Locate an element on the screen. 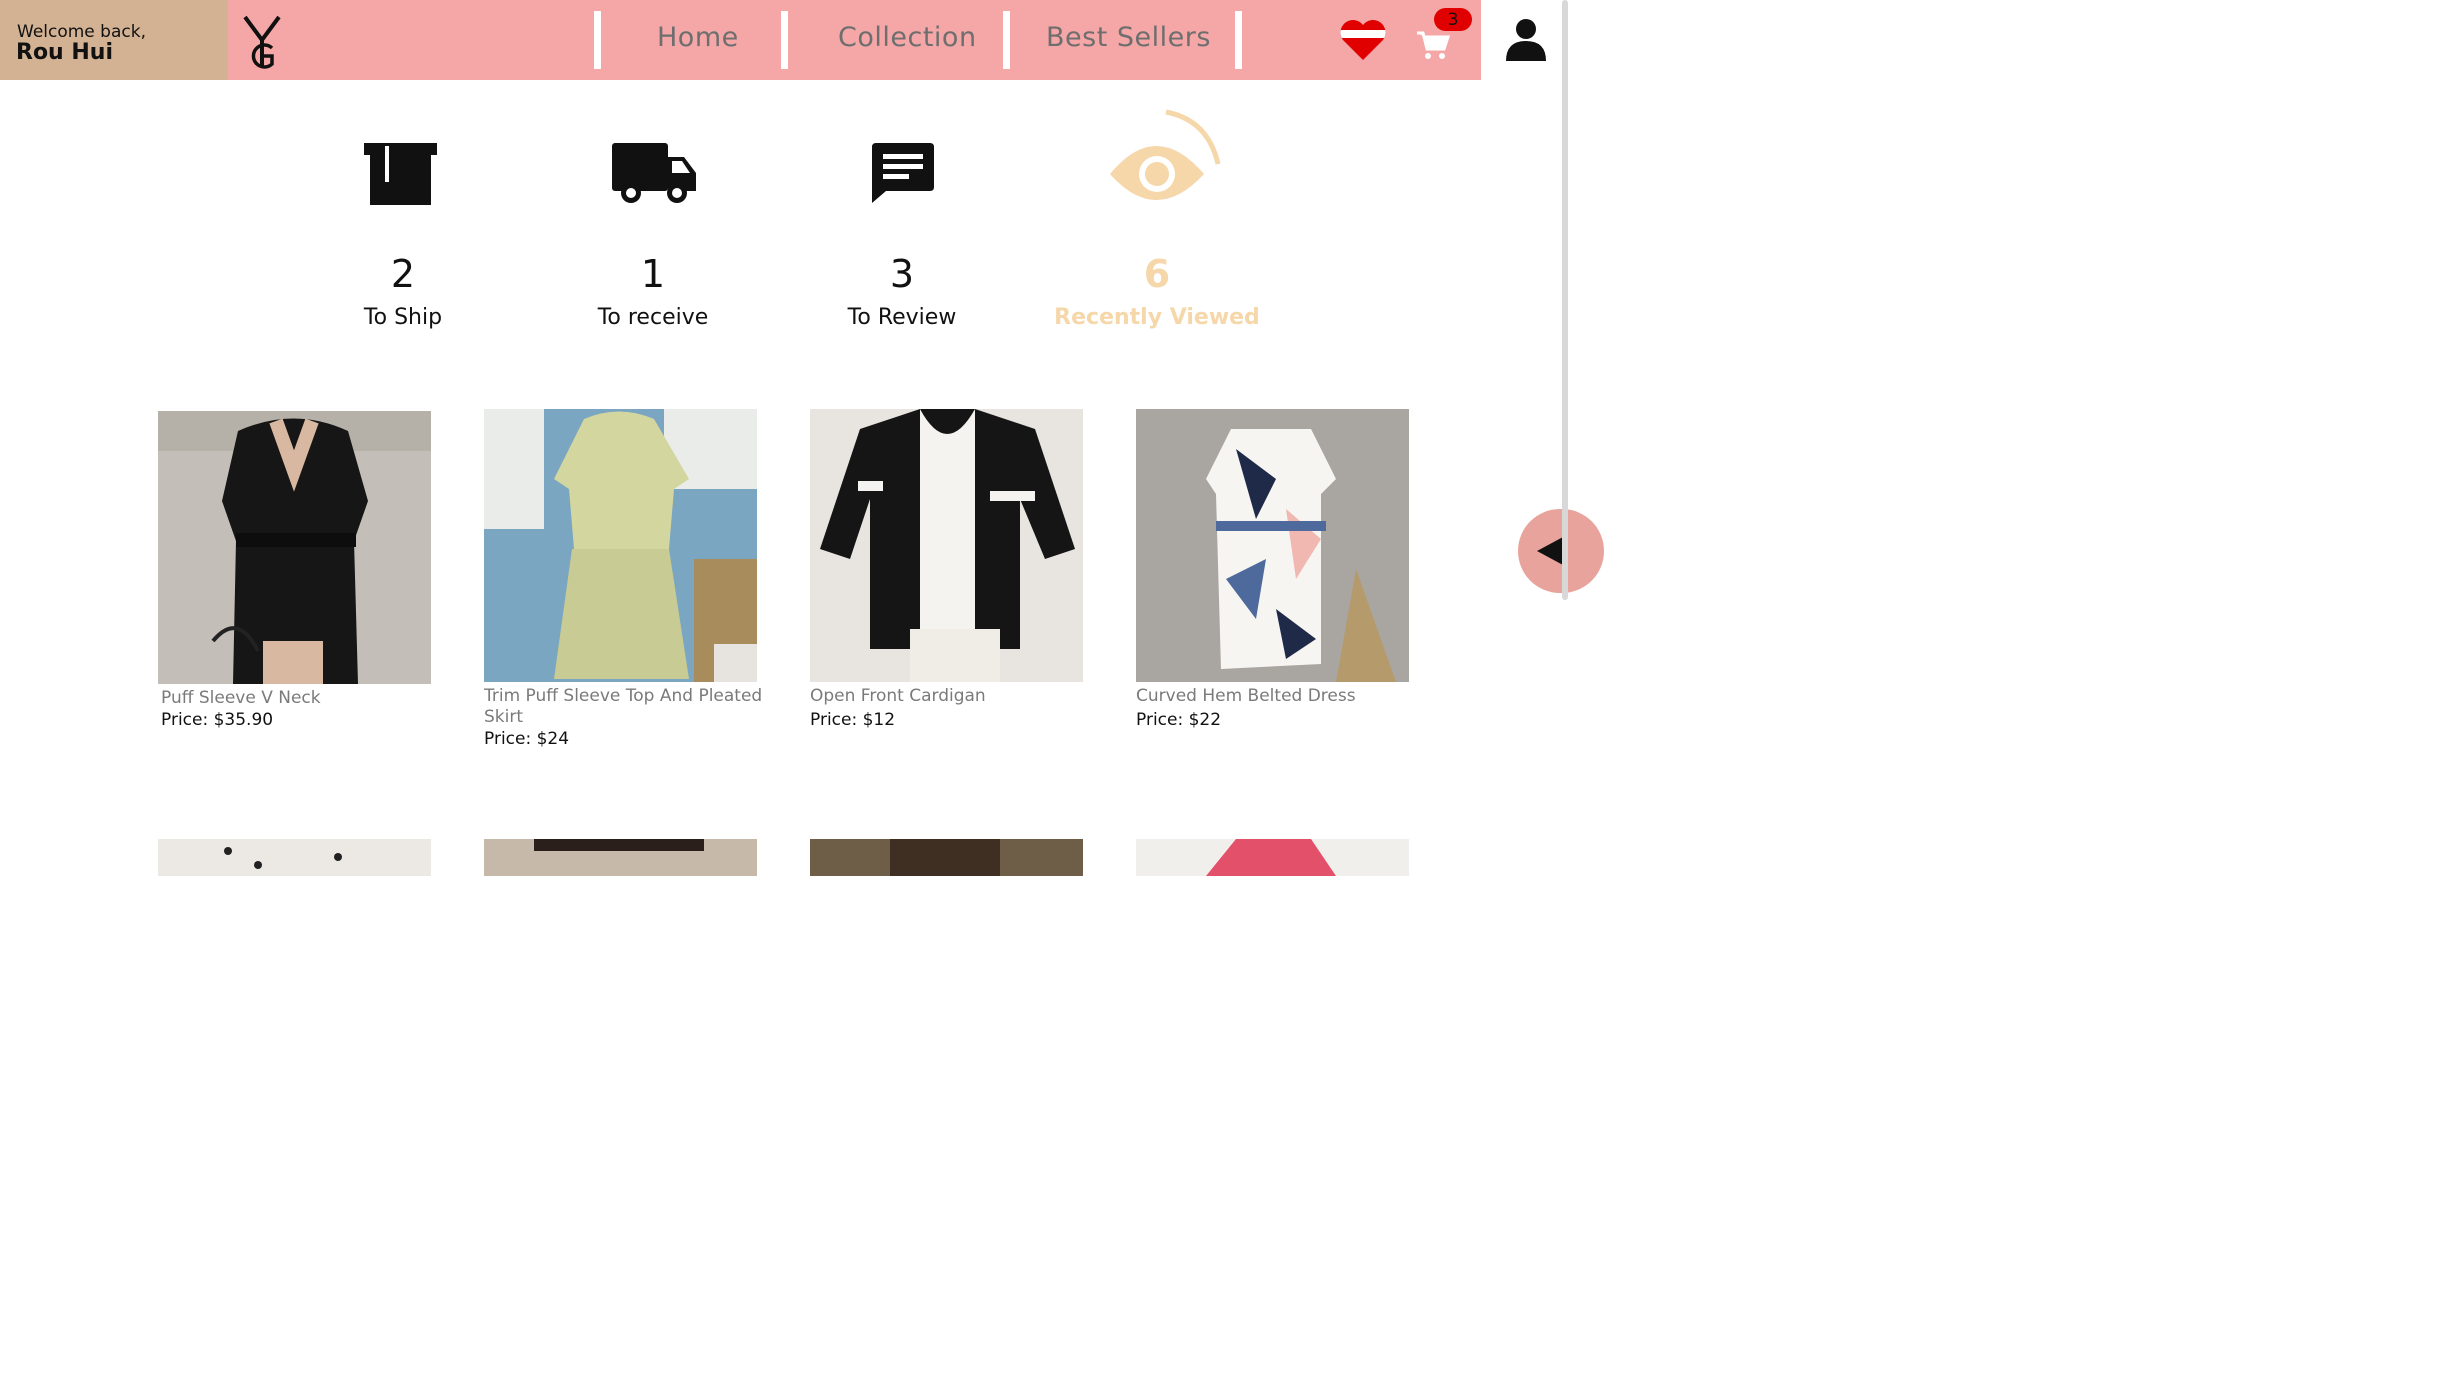  cart-icon is located at coordinates (1433, 45).